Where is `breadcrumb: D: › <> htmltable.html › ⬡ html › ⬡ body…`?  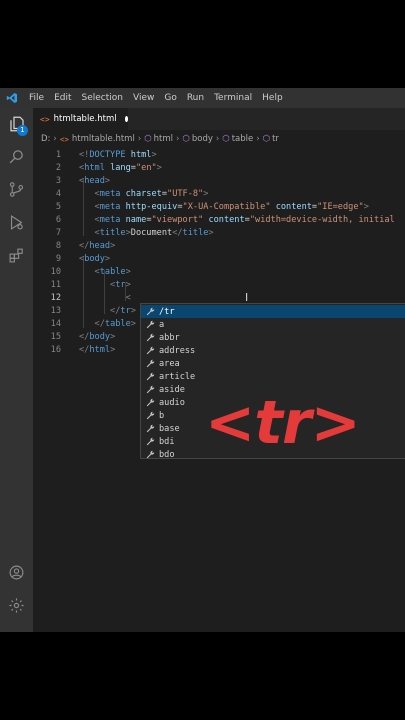 breadcrumb: D: › <> htmltable.html › ⬡ html › ⬡ body… is located at coordinates (160, 139).